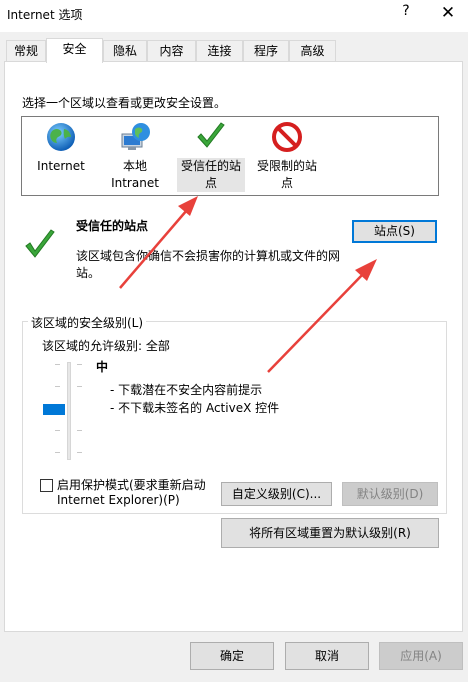 The height and width of the screenshot is (682, 468). What do you see at coordinates (188, 206) in the screenshot?
I see `annotation-arrowhead` at bounding box center [188, 206].